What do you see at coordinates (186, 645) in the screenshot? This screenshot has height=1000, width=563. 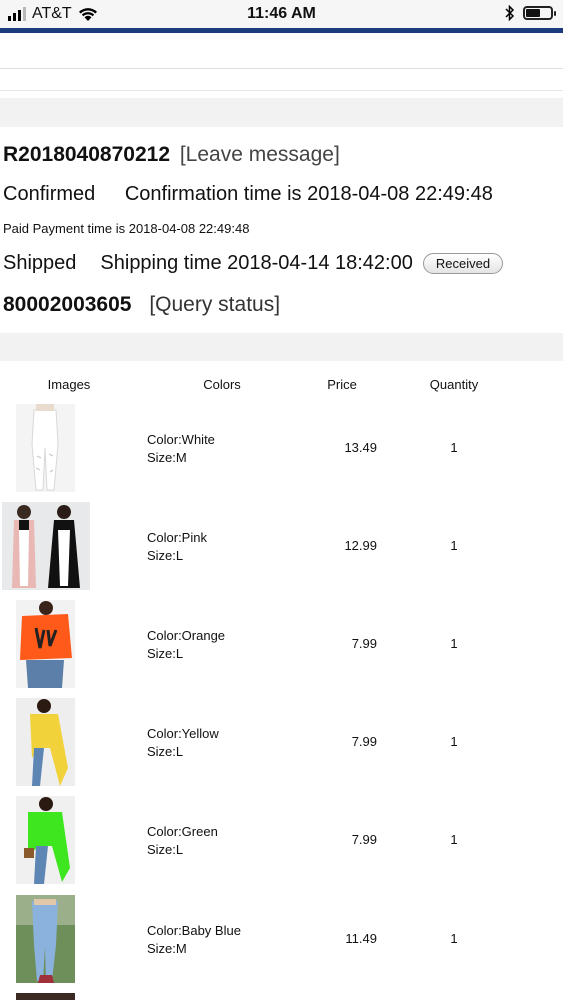 I see `item-attributes: Color:Orange Size:L` at bounding box center [186, 645].